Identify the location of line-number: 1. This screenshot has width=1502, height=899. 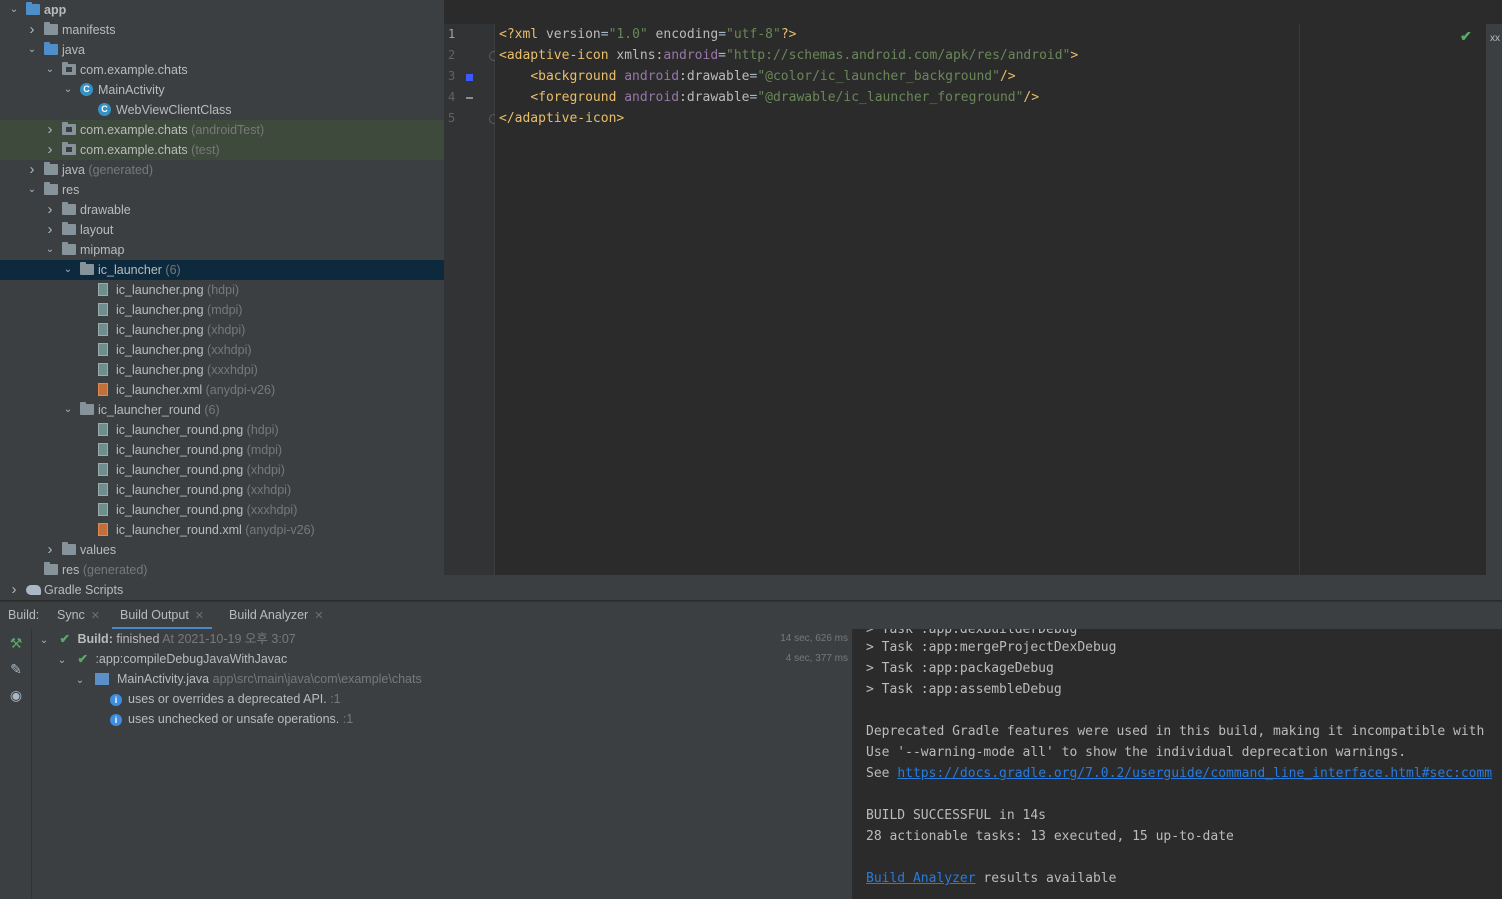
(452, 34).